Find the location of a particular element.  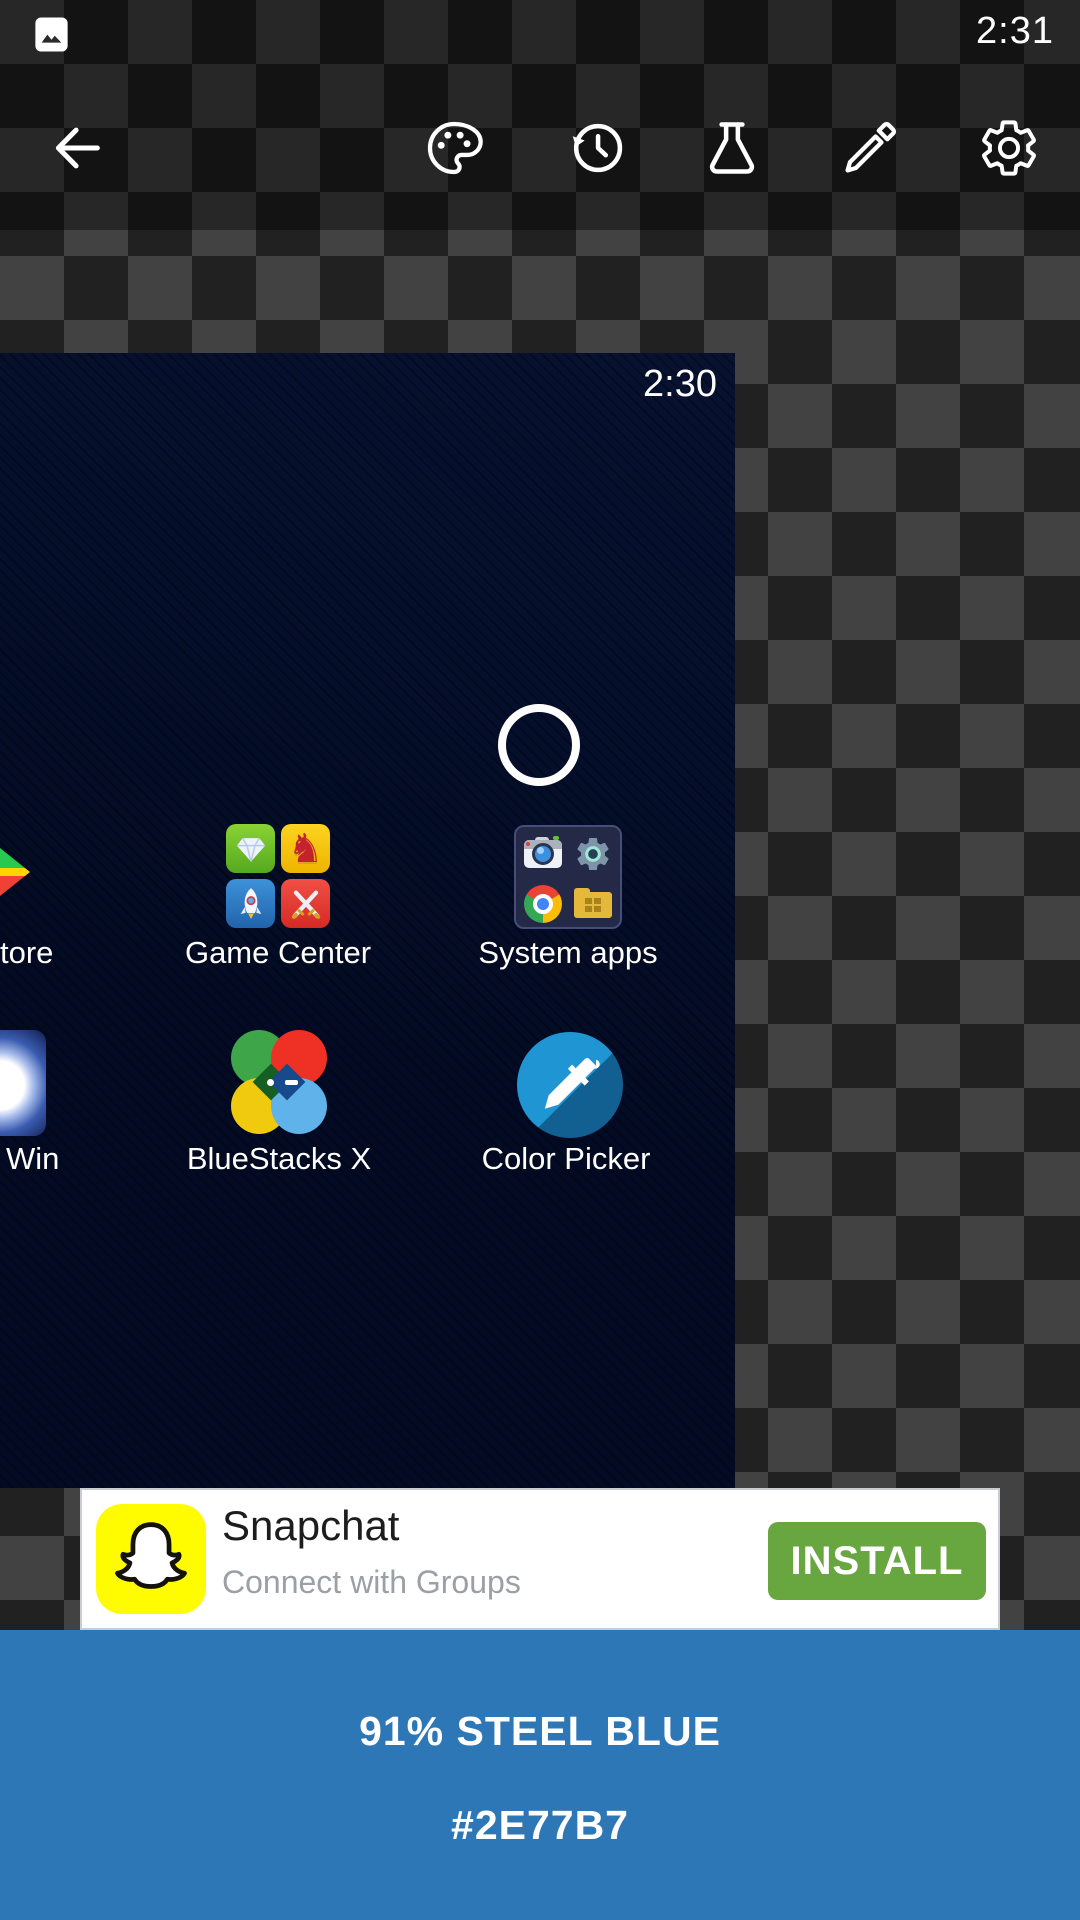

gem-game-tile is located at coordinates (250, 848).